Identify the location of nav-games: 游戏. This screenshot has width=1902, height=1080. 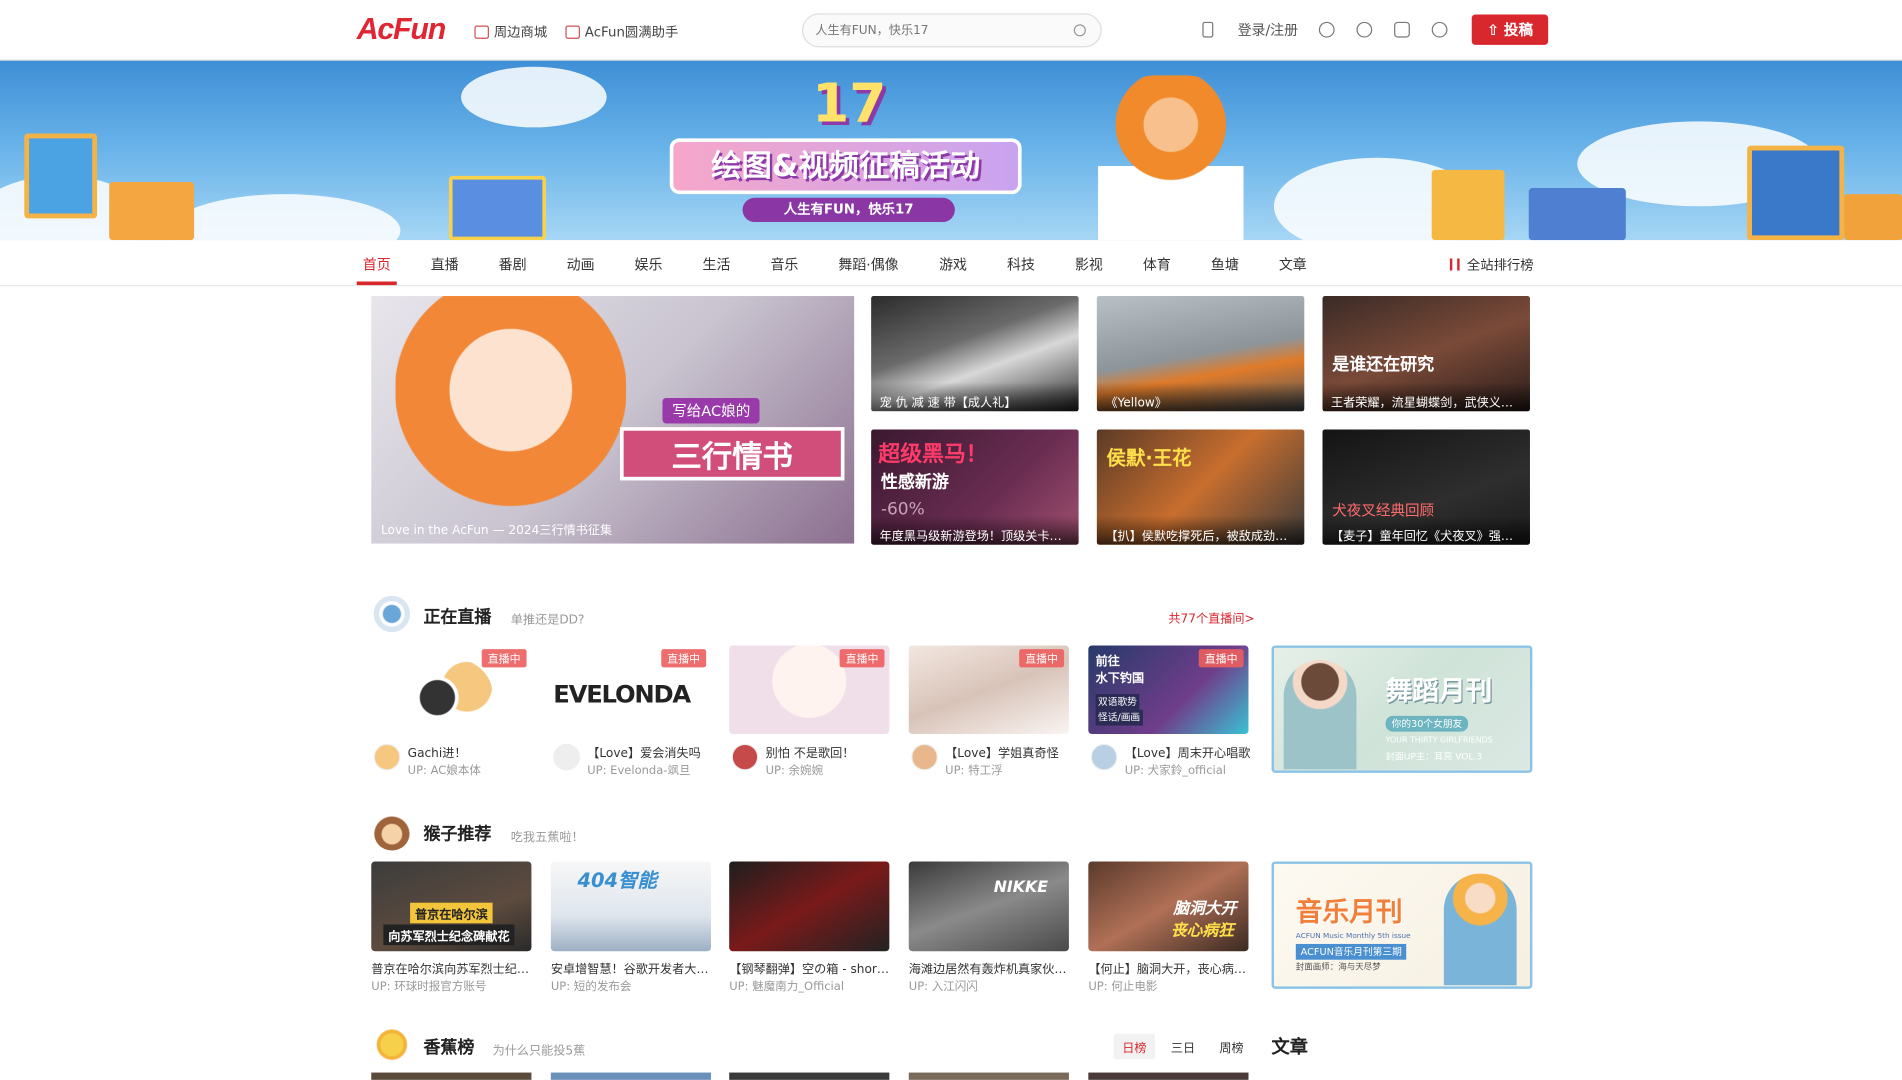
(953, 264).